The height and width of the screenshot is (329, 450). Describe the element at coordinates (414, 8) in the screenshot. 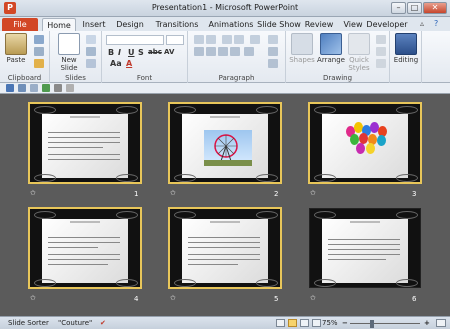

I see `maximize-button: □` at that location.